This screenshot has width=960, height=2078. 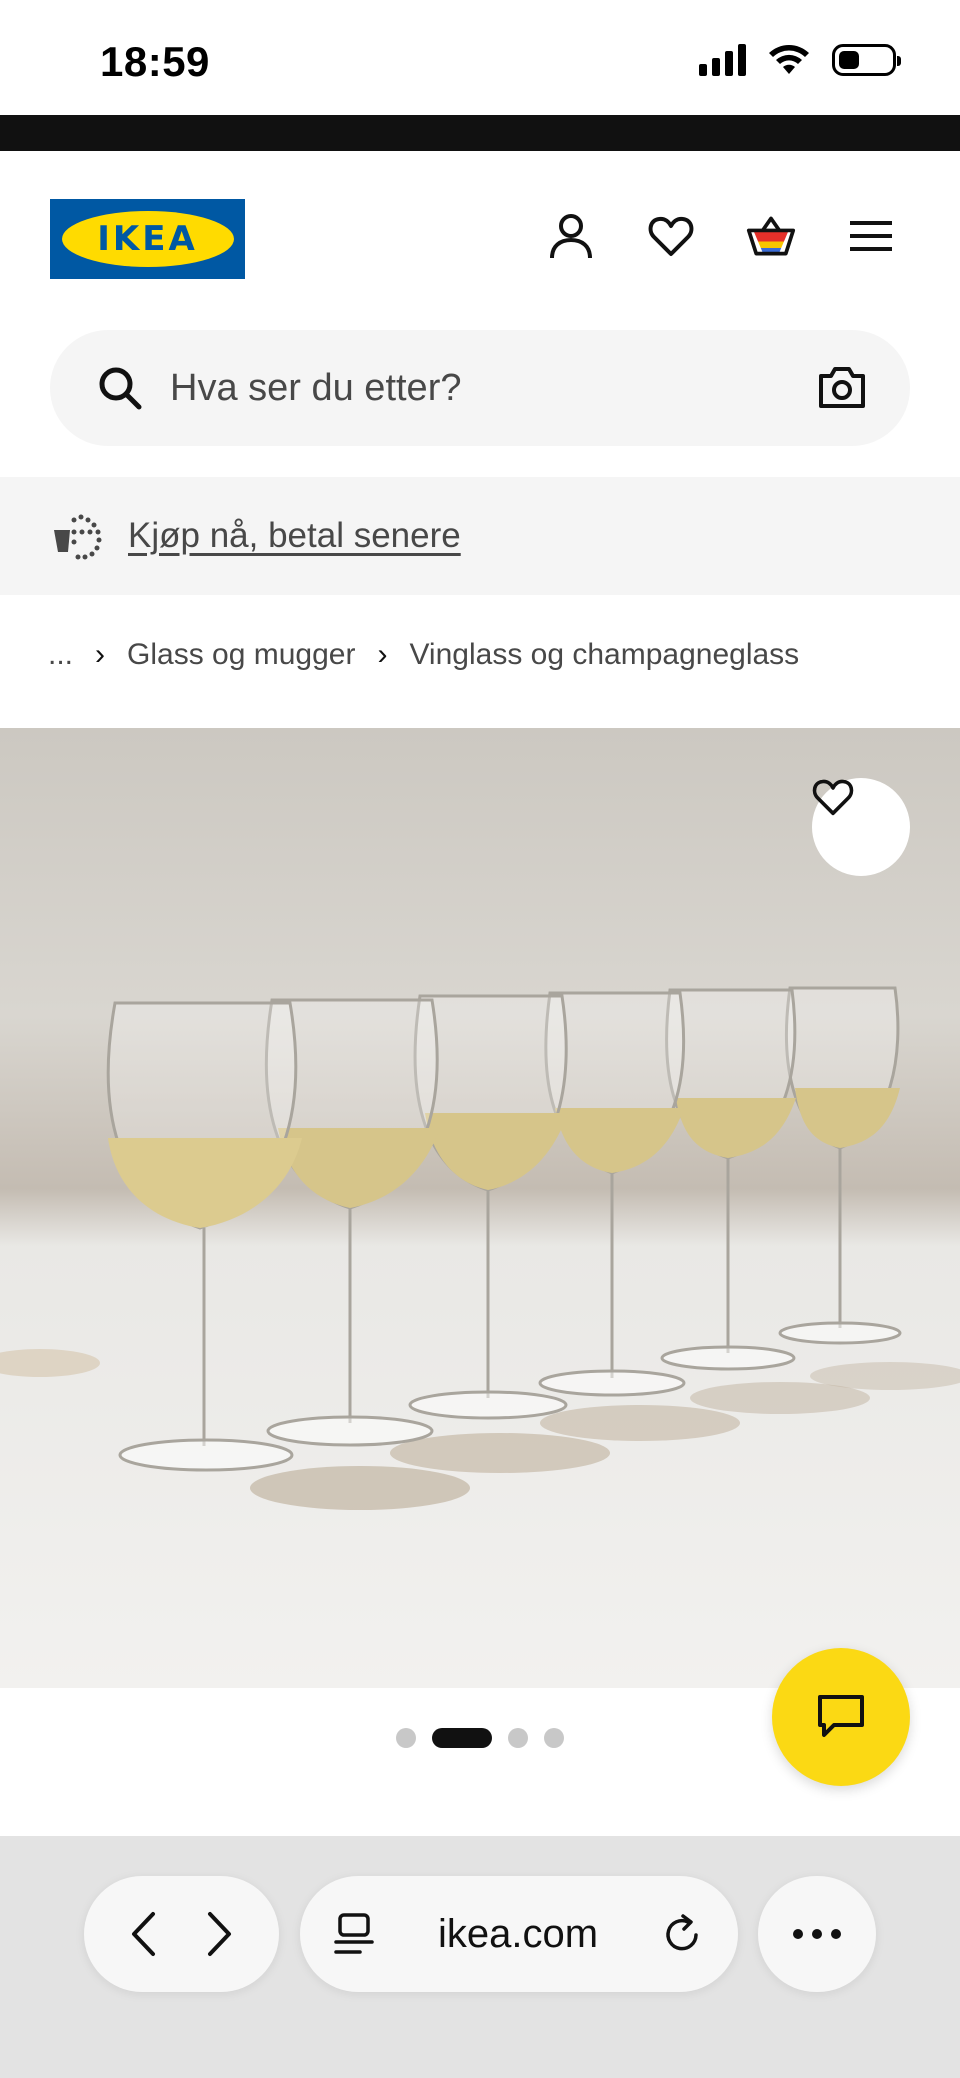 What do you see at coordinates (480, 236) in the screenshot?
I see `site-header: IKEA` at bounding box center [480, 236].